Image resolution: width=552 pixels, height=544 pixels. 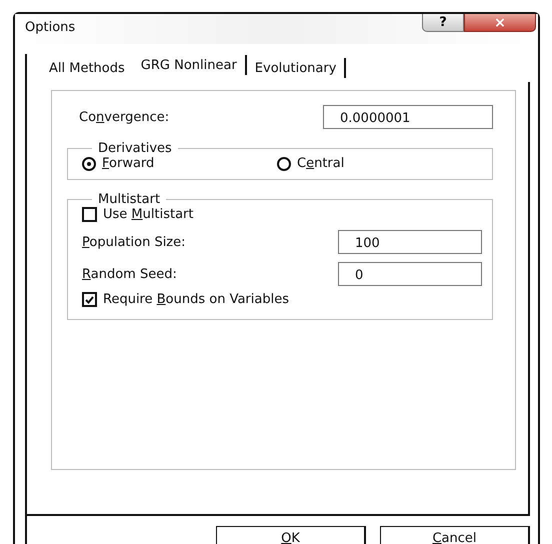 What do you see at coordinates (455, 535) in the screenshot?
I see `cancel-button: Cancel` at bounding box center [455, 535].